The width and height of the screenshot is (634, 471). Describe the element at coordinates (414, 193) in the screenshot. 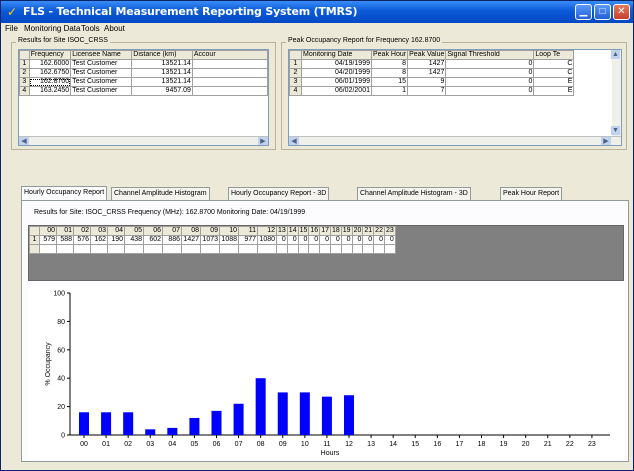

I see `tab-channel-amplitude-3d: Channel Amplitude Histogram - 3D` at that location.